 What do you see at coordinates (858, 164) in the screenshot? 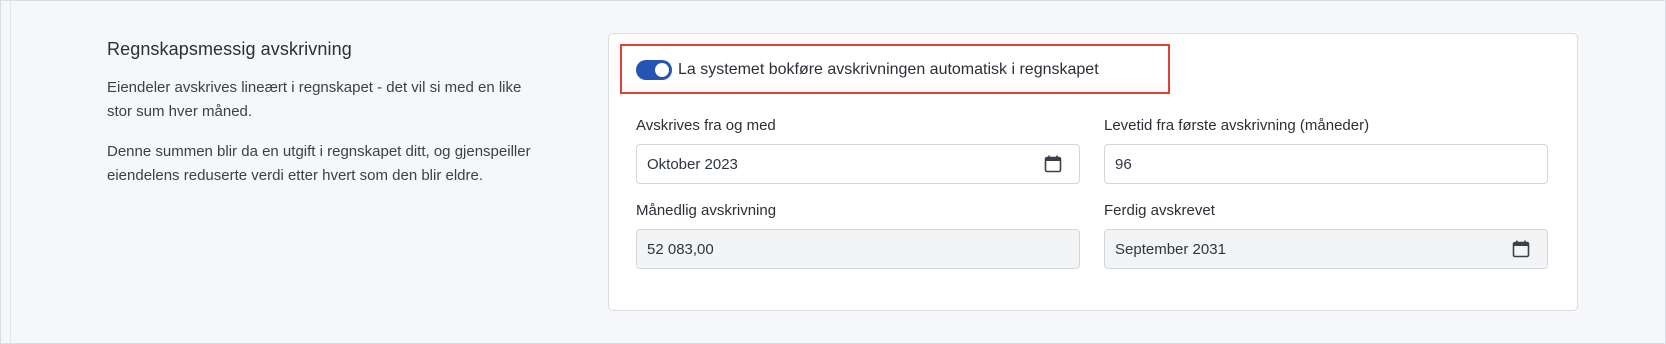
I see `start-date-field: Oktober 2023` at bounding box center [858, 164].